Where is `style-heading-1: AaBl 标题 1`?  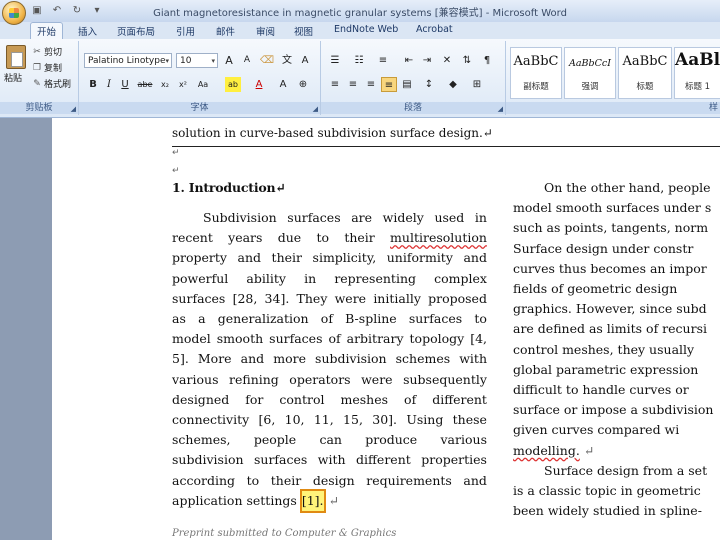
style-heading-1: AaBl 标题 1 is located at coordinates (697, 73).